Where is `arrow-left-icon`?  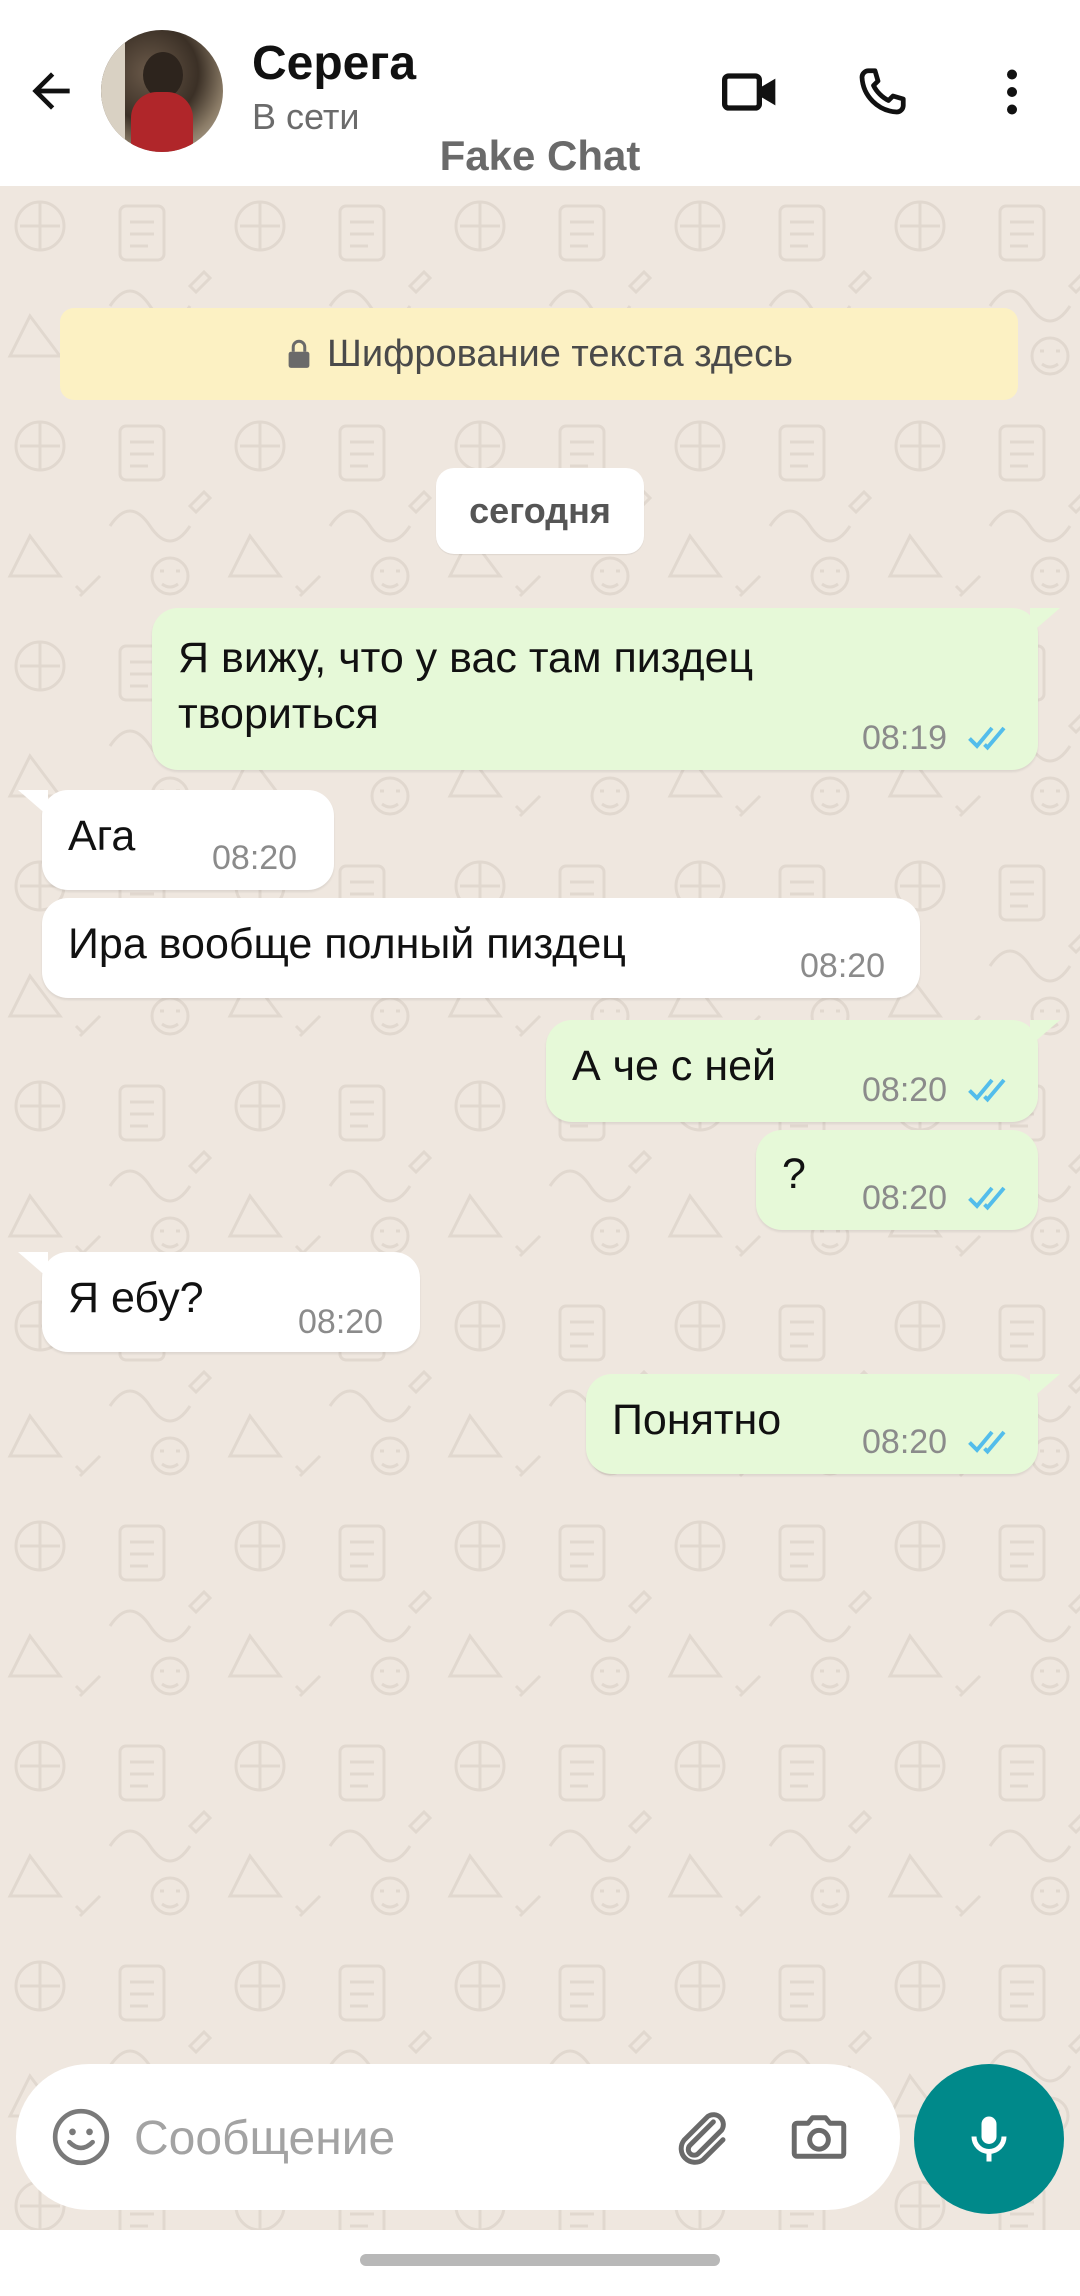 arrow-left-icon is located at coordinates (51, 91).